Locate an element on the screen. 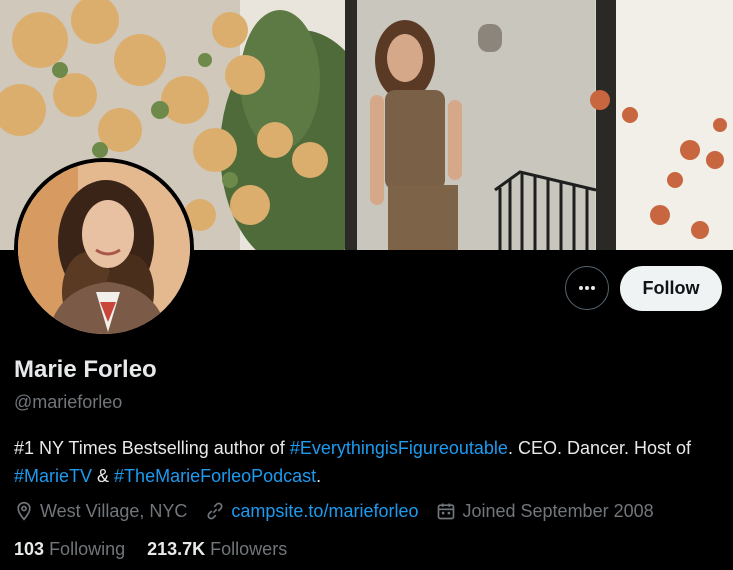 The width and height of the screenshot is (733, 570). avatar is located at coordinates (104, 248).